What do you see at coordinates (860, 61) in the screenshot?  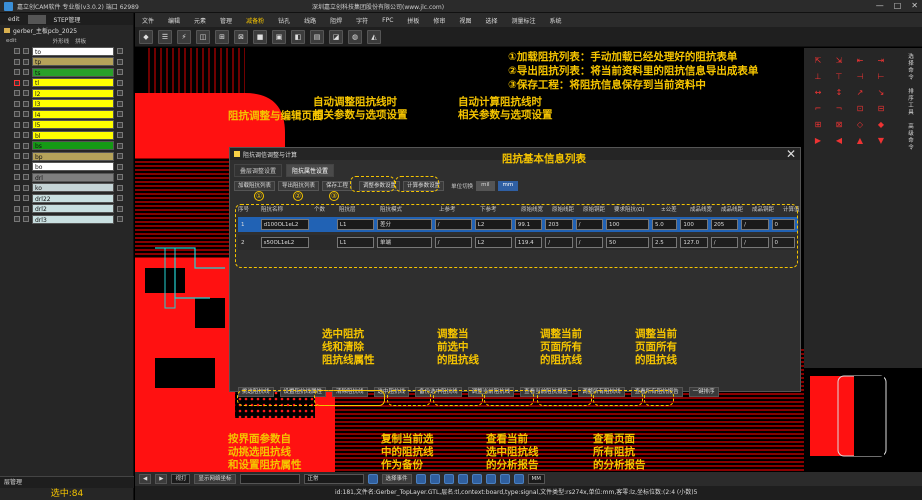 I see `right-tool-icon: ⇤` at bounding box center [860, 61].